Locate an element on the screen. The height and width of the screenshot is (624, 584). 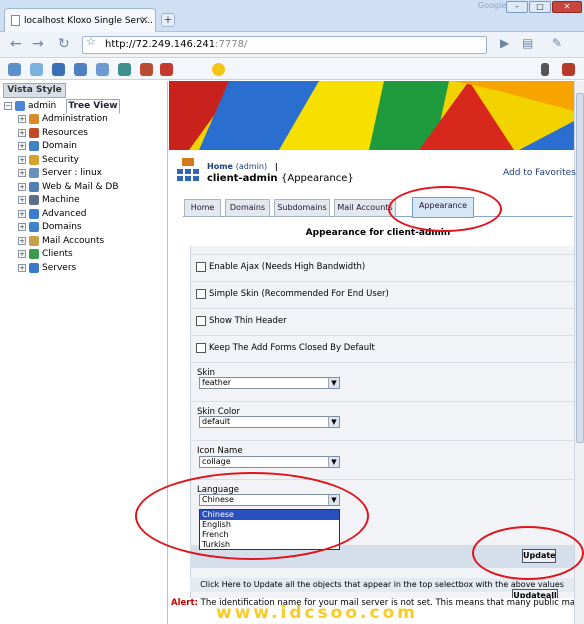
tree-item: + Clients is located at coordinates (61, 255).